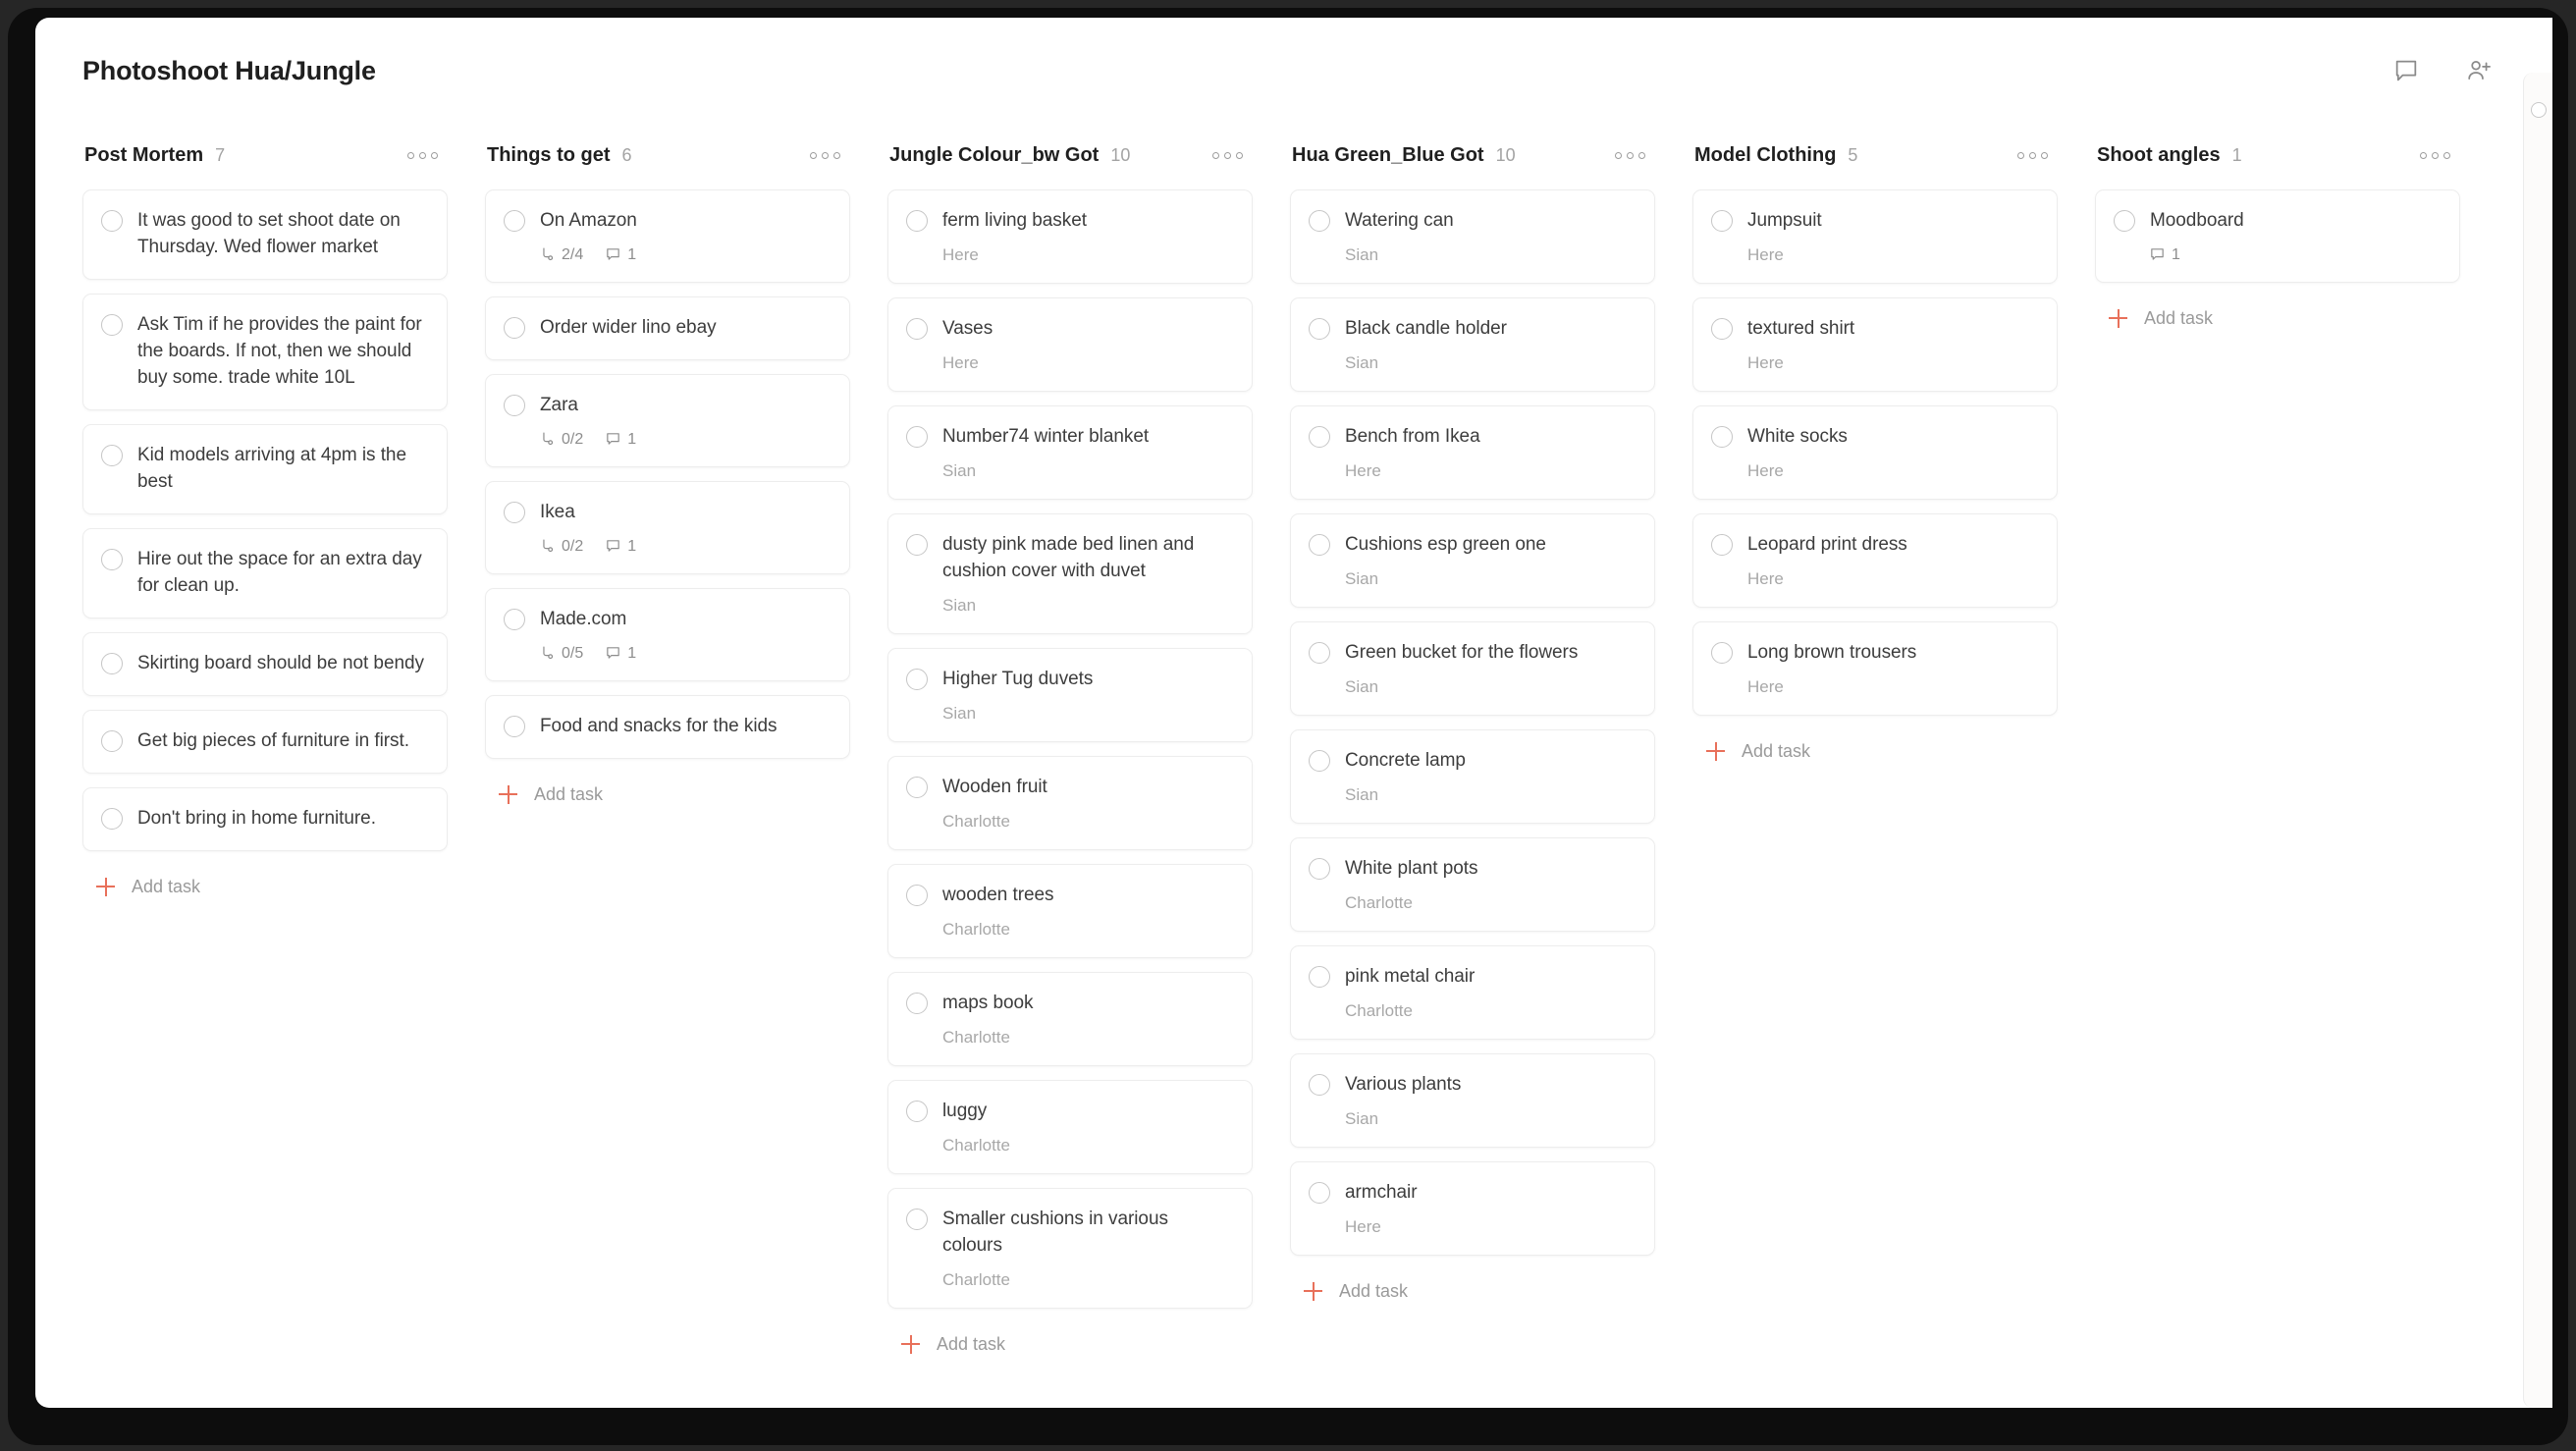  Describe the element at coordinates (2539, 110) in the screenshot. I see `panel-handle-icon` at that location.